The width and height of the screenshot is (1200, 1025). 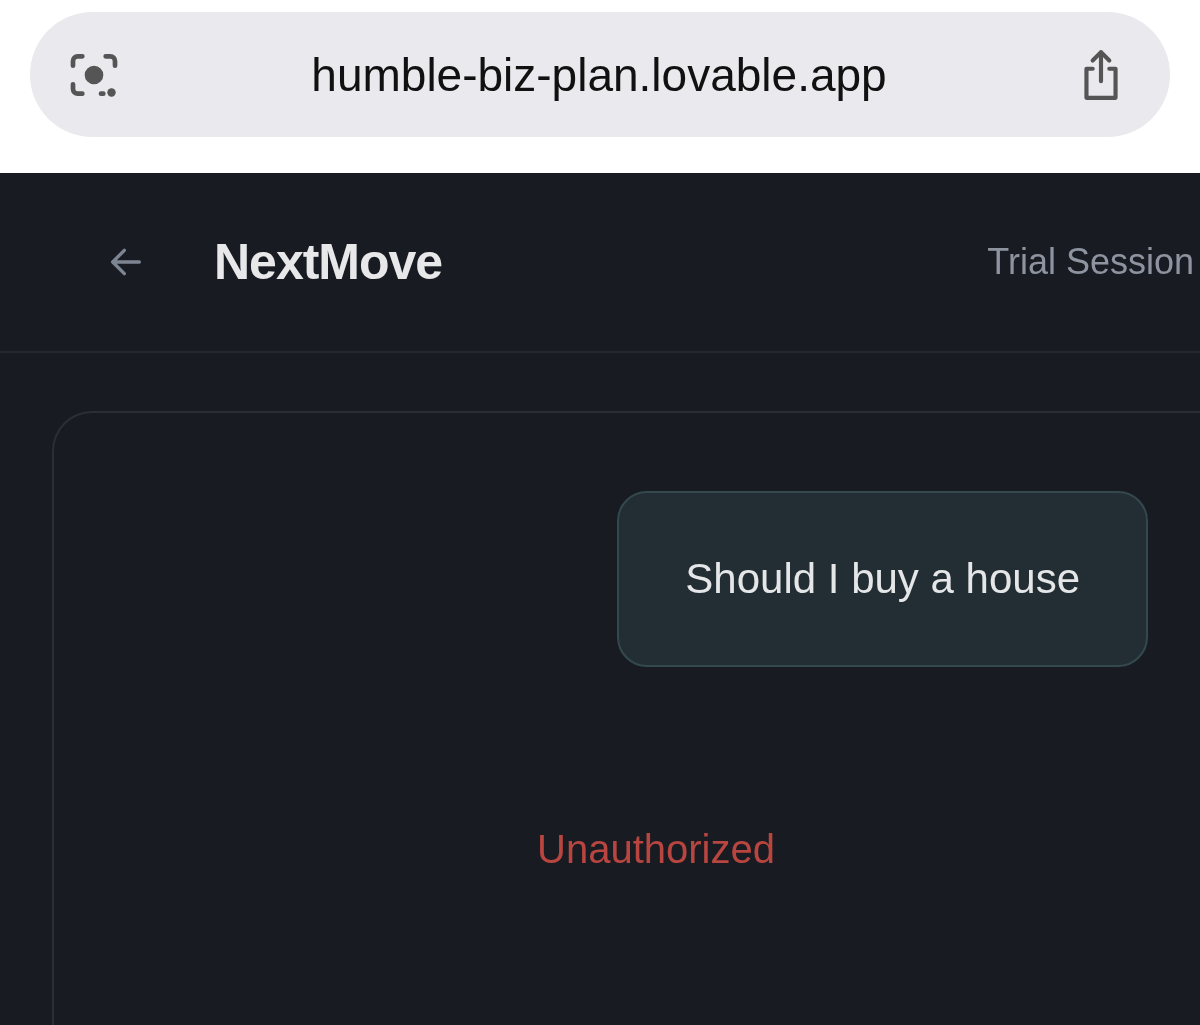 What do you see at coordinates (328, 262) in the screenshot?
I see `app-title: NextMove` at bounding box center [328, 262].